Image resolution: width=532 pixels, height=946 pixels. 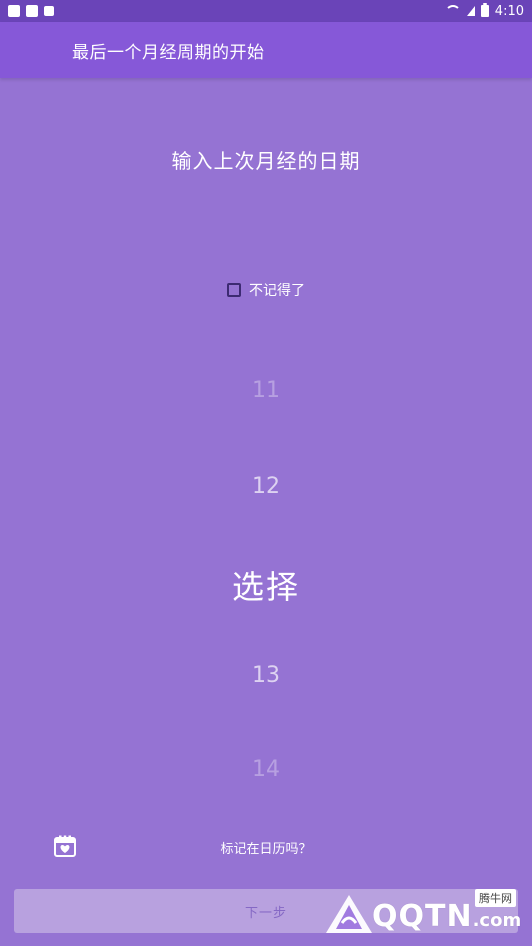 I want to click on app-title: 最后一个月经周期的开始, so click(x=168, y=52).